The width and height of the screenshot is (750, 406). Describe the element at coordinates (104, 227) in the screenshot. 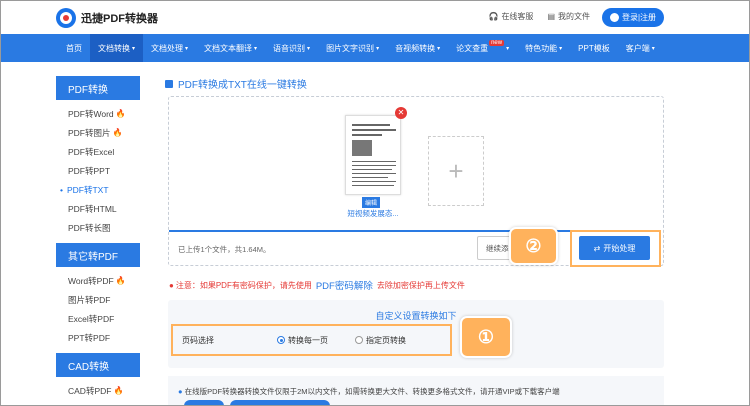

I see `sidebar-item: PDF转长图` at that location.